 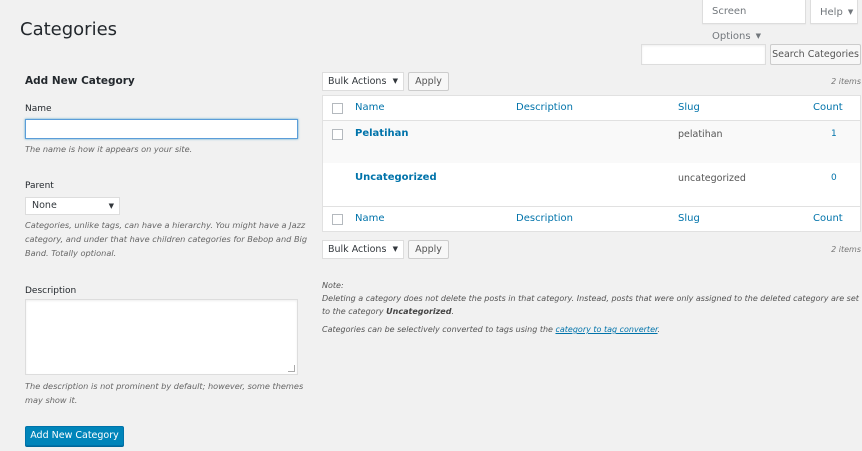 I want to click on apply-button-top: Apply, so click(x=428, y=81).